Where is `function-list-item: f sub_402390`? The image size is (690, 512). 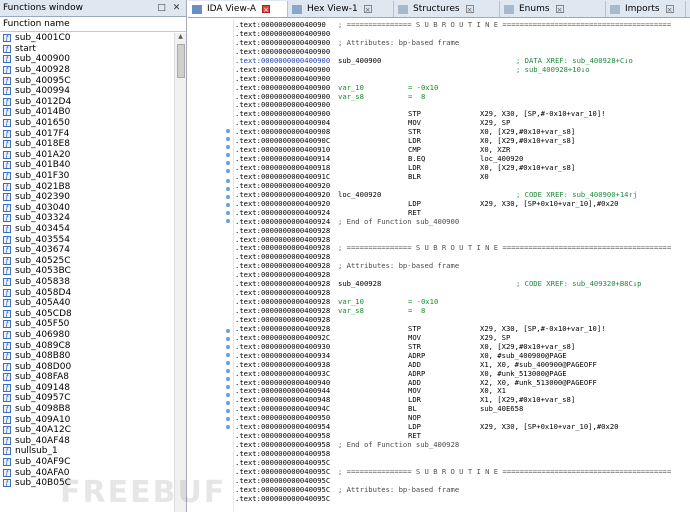 function-list-item: f sub_402390 is located at coordinates (87, 197).